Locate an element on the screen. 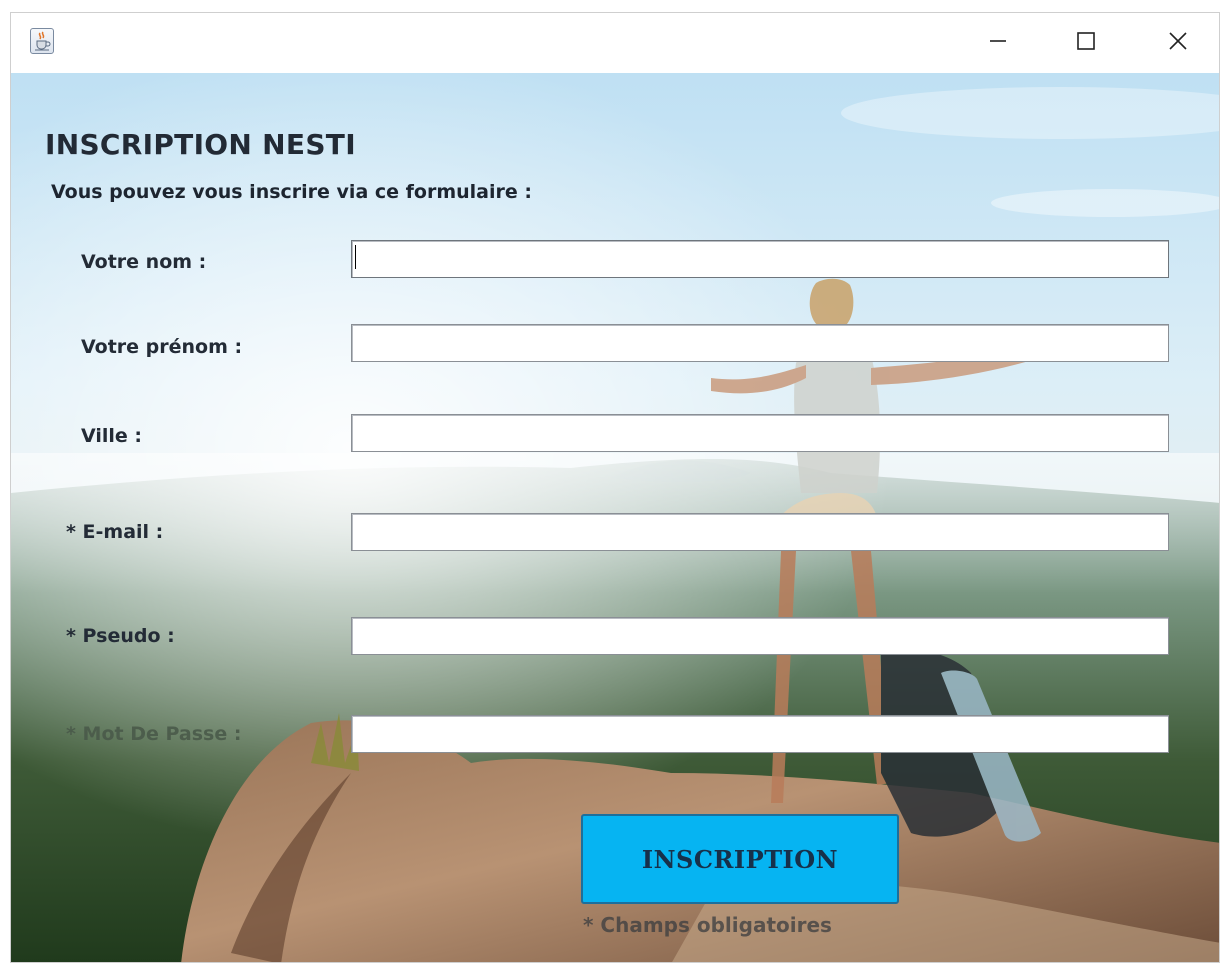  maximize-button is located at coordinates (1086, 41).